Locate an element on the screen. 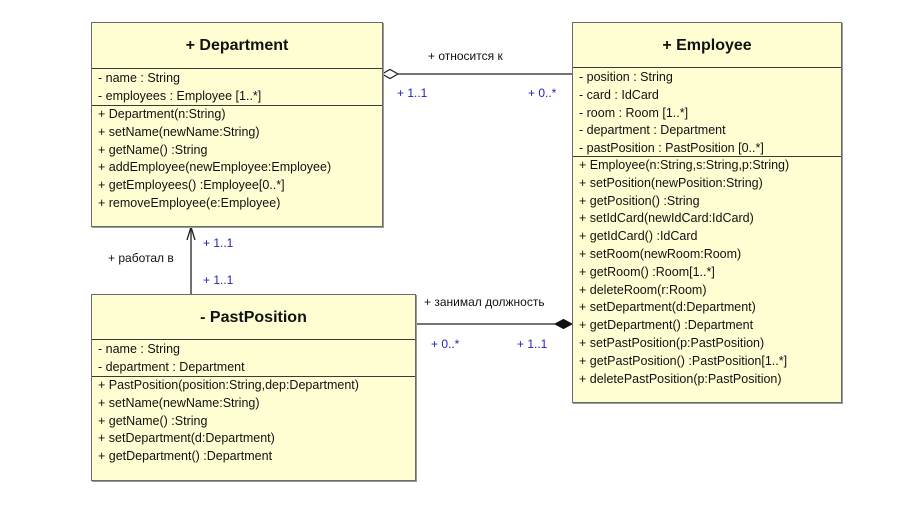 The width and height of the screenshot is (900, 506). operation: + Department(n:String) is located at coordinates (162, 114).